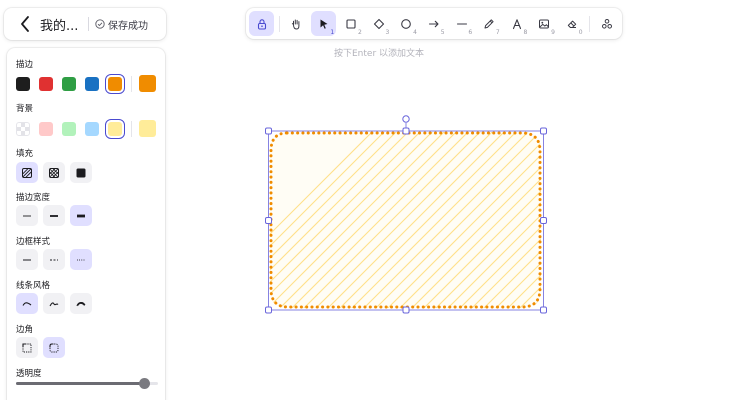 The width and height of the screenshot is (732, 400). I want to click on stroke-style-dashed-button, so click(54, 259).